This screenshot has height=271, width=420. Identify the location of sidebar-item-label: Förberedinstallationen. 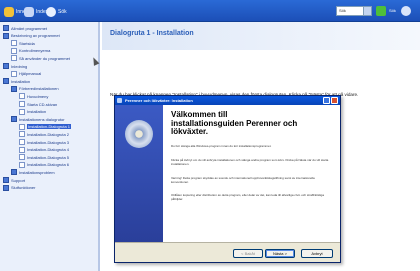
(39, 89).